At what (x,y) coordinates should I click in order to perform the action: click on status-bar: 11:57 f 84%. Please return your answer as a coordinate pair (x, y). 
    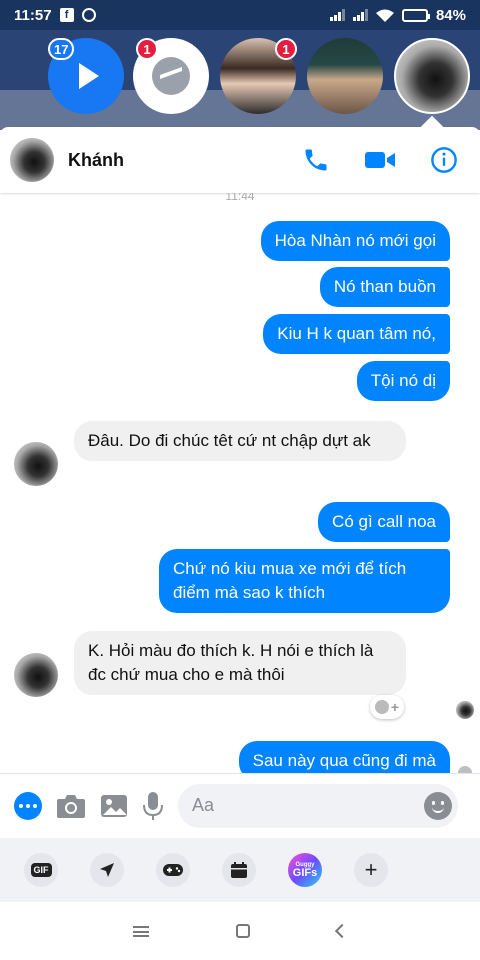
    Looking at the image, I should click on (240, 15).